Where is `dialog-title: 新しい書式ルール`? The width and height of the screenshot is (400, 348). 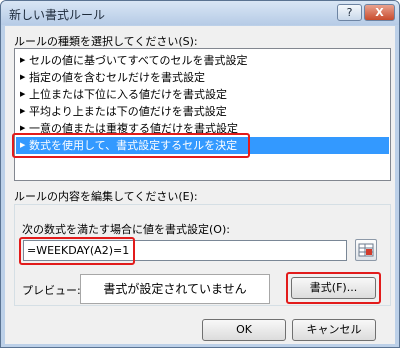
dialog-title: 新しい書式ルール is located at coordinates (57, 15).